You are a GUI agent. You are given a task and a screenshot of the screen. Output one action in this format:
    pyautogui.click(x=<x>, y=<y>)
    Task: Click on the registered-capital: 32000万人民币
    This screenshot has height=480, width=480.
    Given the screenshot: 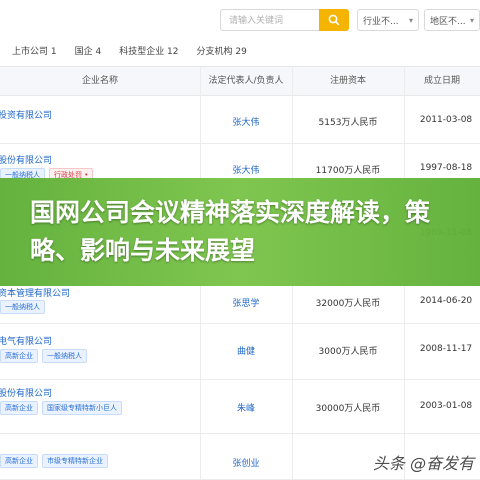 What is the action you would take?
    pyautogui.click(x=348, y=304)
    